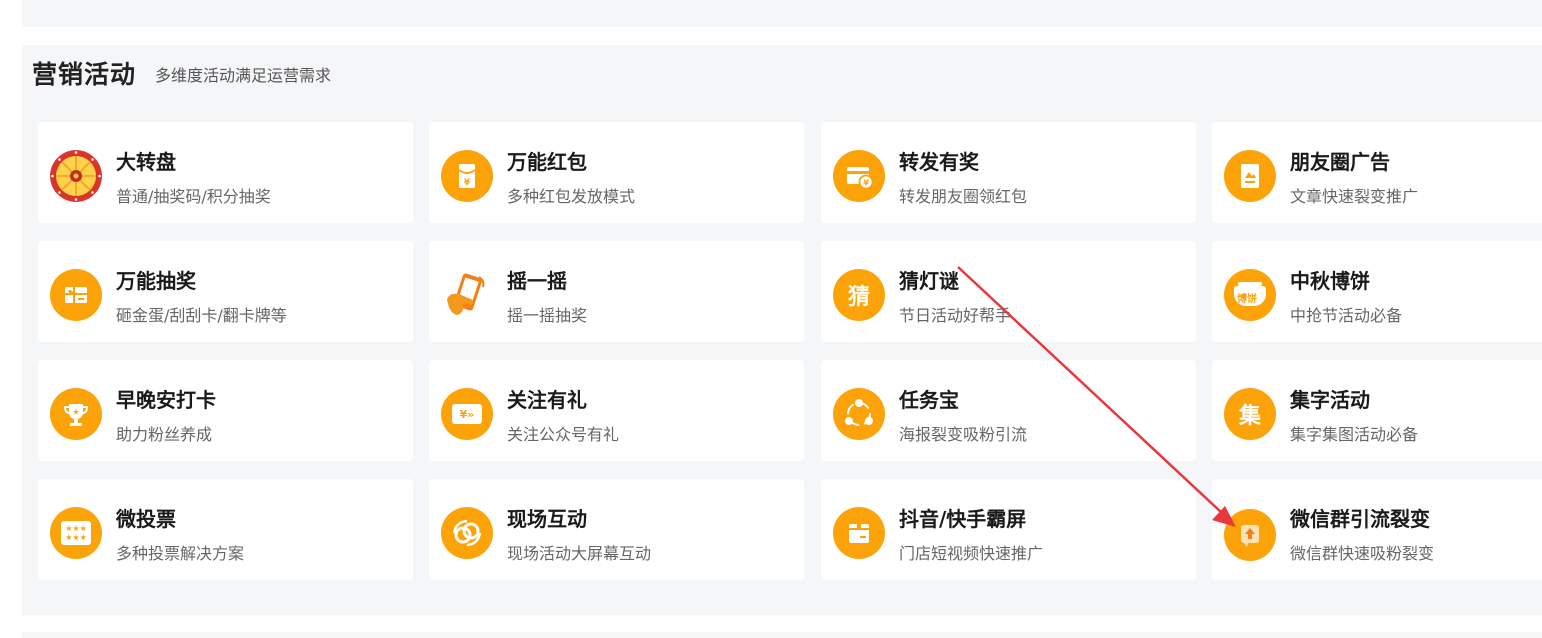  Describe the element at coordinates (858, 297) in the screenshot. I see `guess-char-glyph: 猜` at that location.